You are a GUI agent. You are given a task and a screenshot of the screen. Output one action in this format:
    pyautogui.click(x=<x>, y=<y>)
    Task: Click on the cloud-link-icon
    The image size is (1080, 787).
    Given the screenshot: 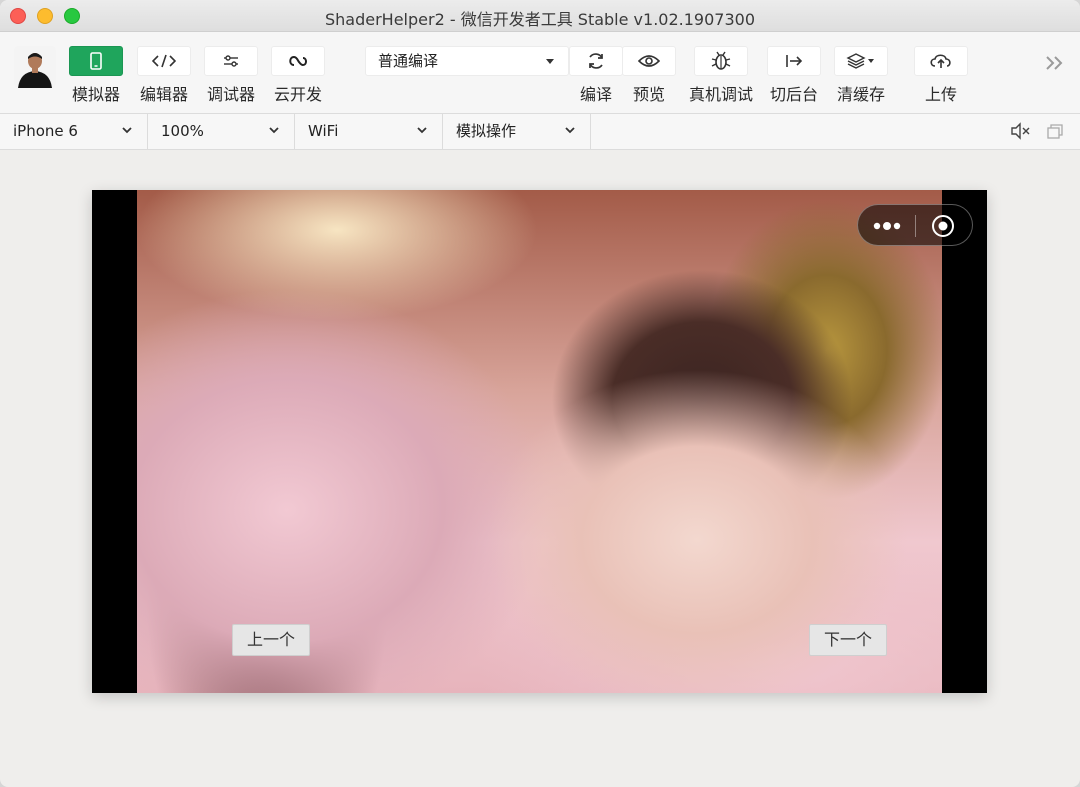 What is the action you would take?
    pyautogui.click(x=298, y=61)
    